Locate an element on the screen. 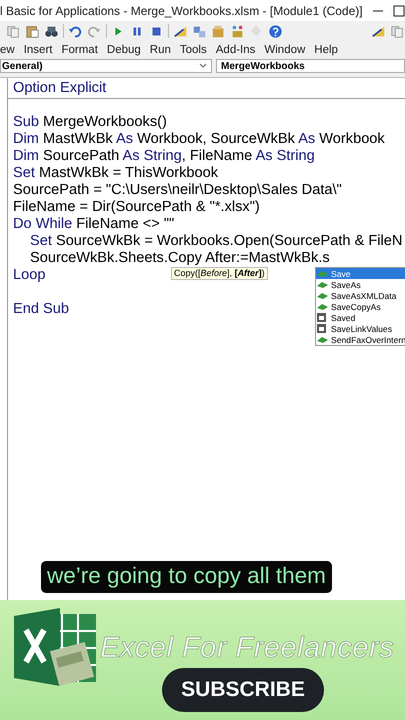 This screenshot has width=405, height=720. brand-name: Excel For Freelancers is located at coordinates (247, 648).